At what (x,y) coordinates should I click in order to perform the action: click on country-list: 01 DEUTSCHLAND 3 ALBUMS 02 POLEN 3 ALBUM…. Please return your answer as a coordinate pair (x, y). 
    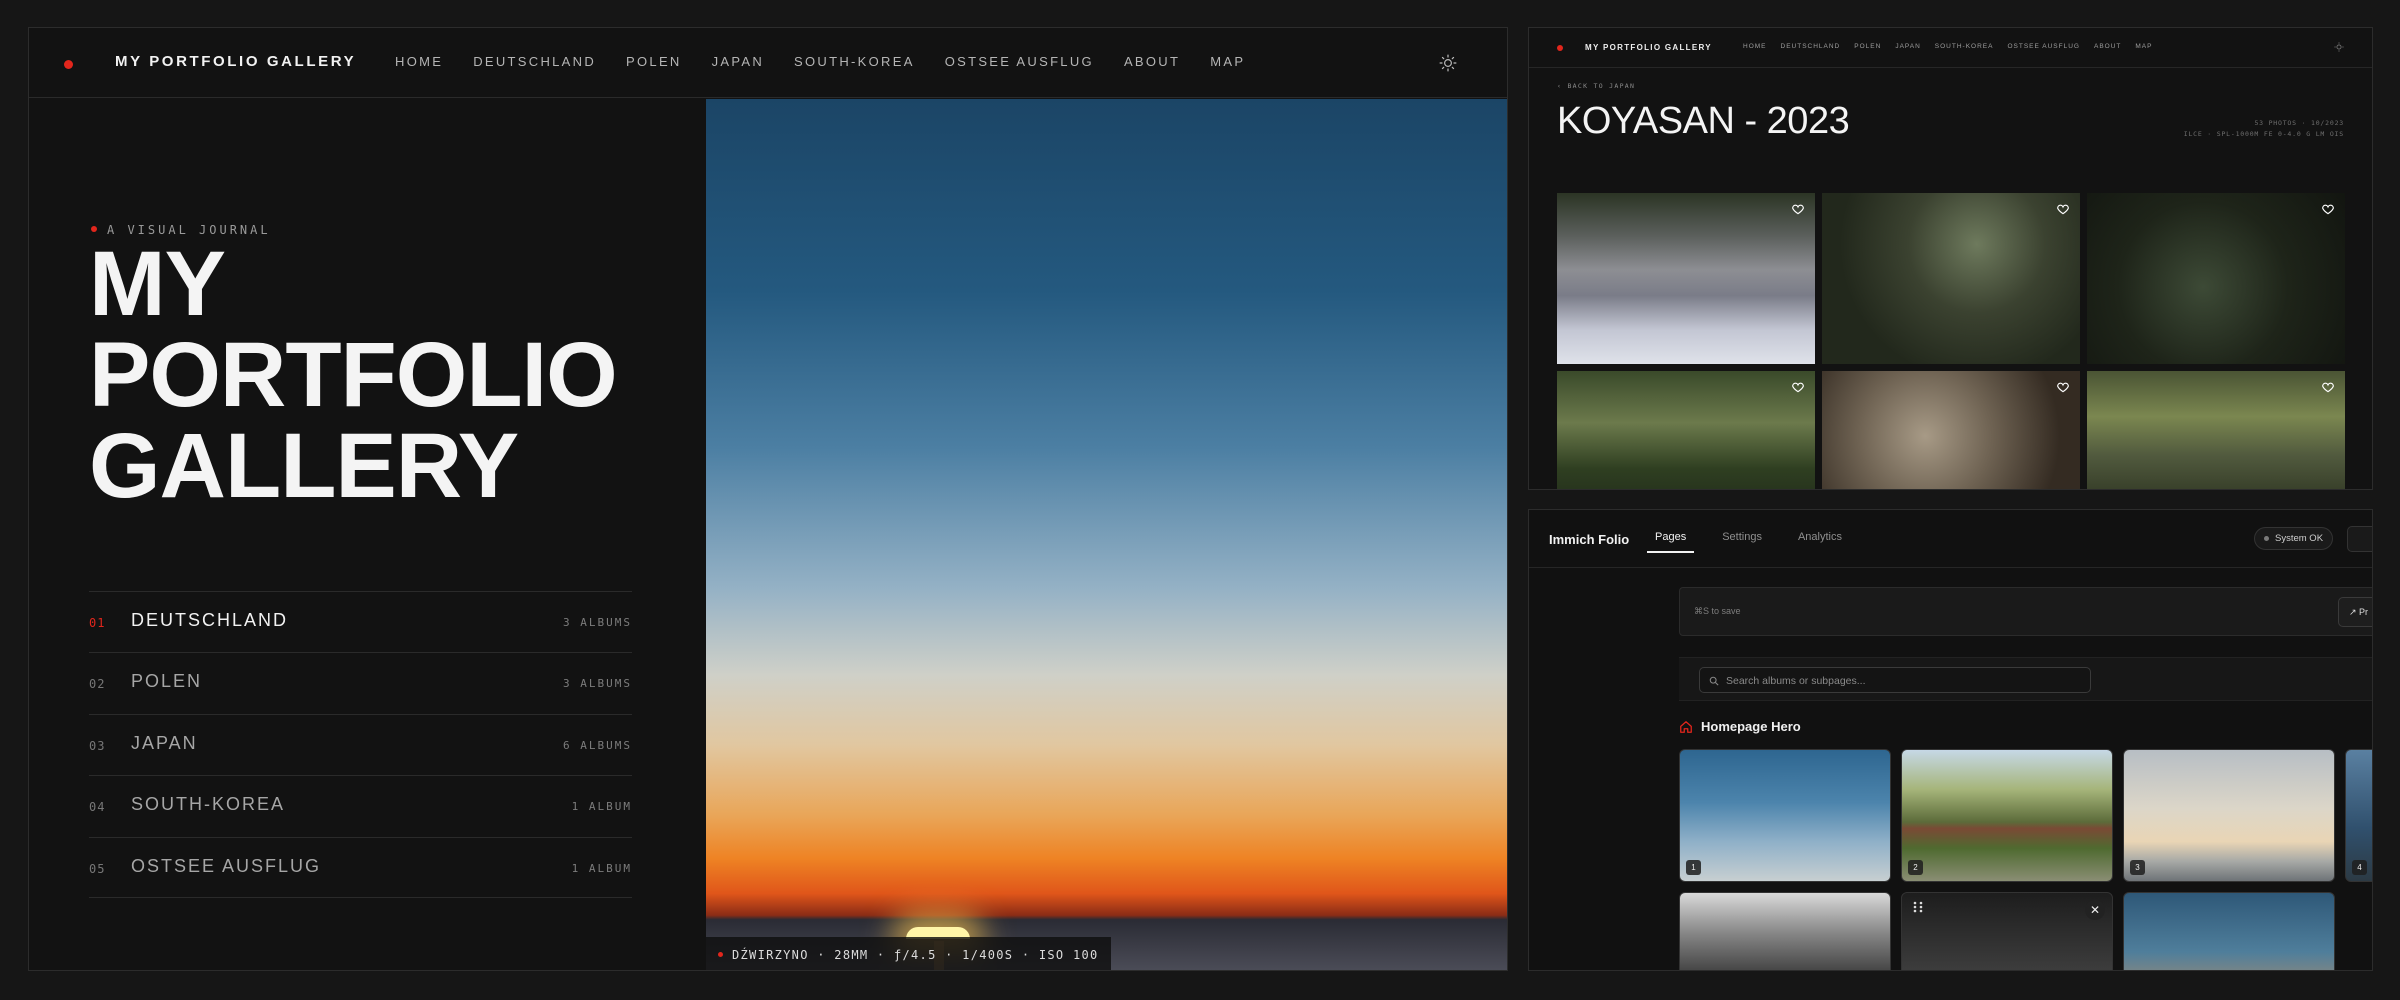
    Looking at the image, I should click on (360, 744).